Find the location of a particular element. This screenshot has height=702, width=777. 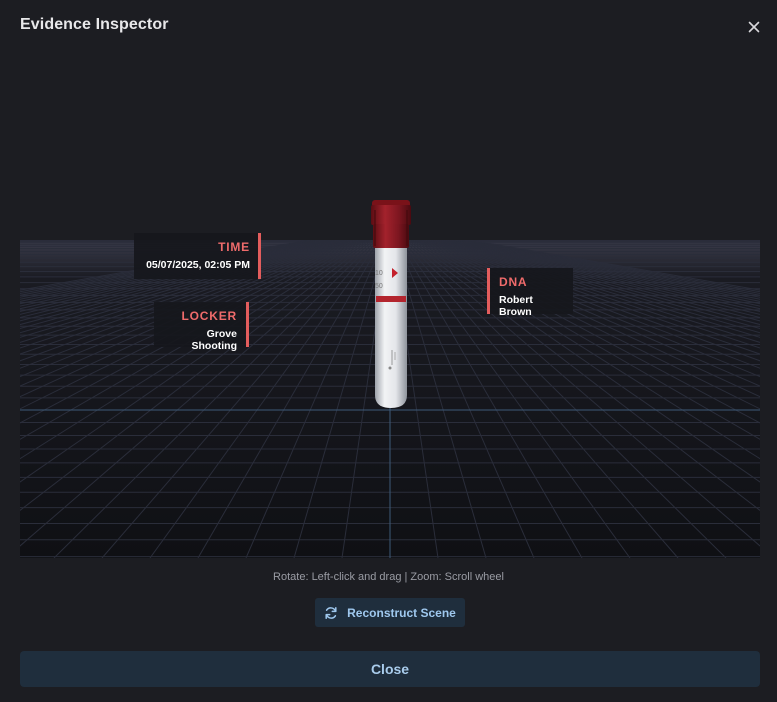

tube-marking-50: 50 is located at coordinates (379, 286).